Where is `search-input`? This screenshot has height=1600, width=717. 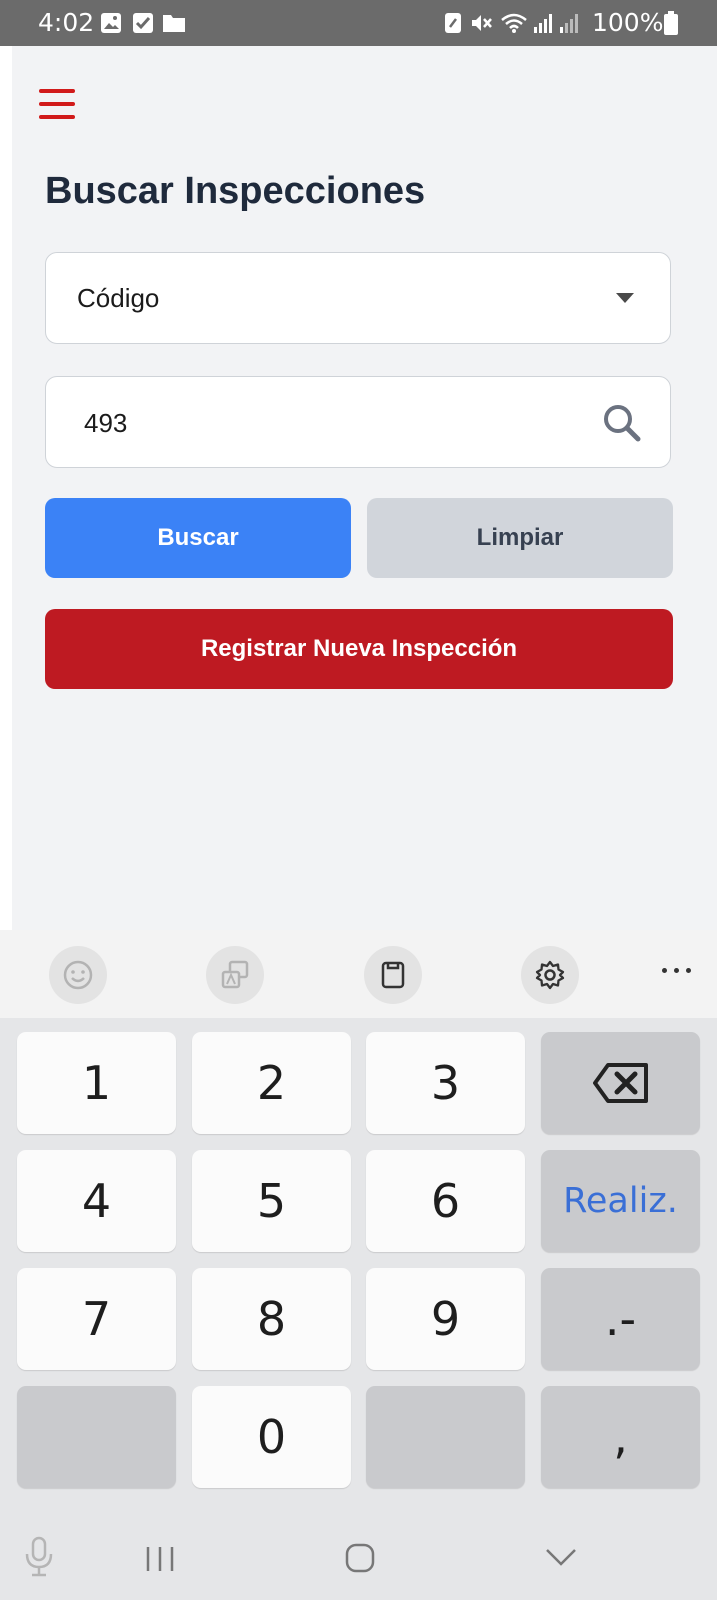
search-input is located at coordinates (324, 423).